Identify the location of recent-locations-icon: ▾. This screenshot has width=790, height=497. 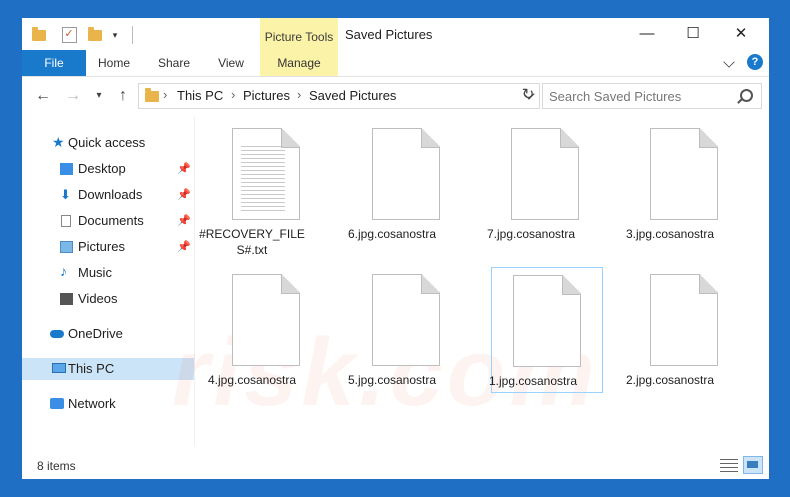
(99, 96).